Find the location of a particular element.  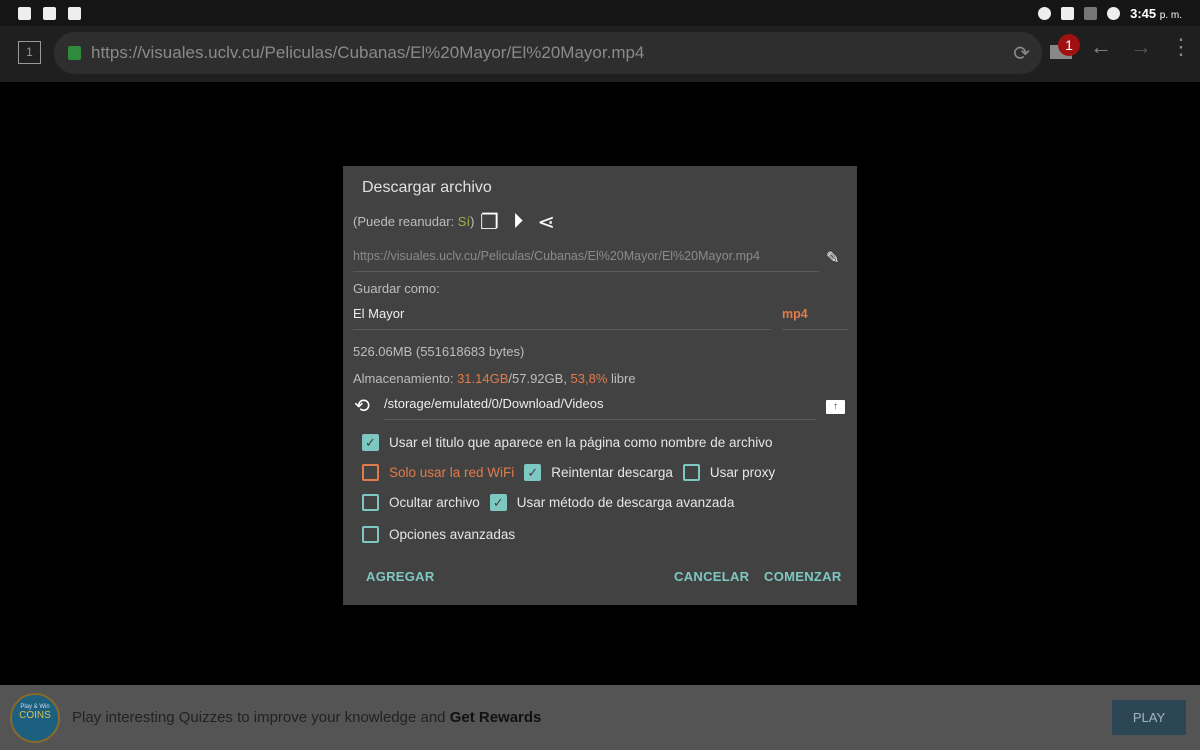

storage-label: Almacenamiento: is located at coordinates (405, 378).